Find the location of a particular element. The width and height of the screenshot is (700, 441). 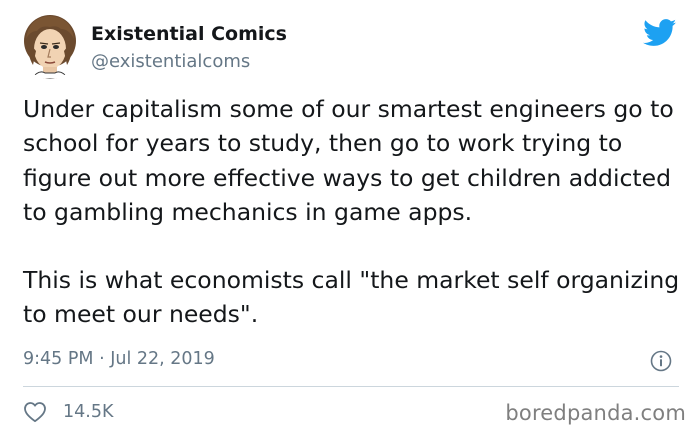

twitter-bird-icon is located at coordinates (660, 33).